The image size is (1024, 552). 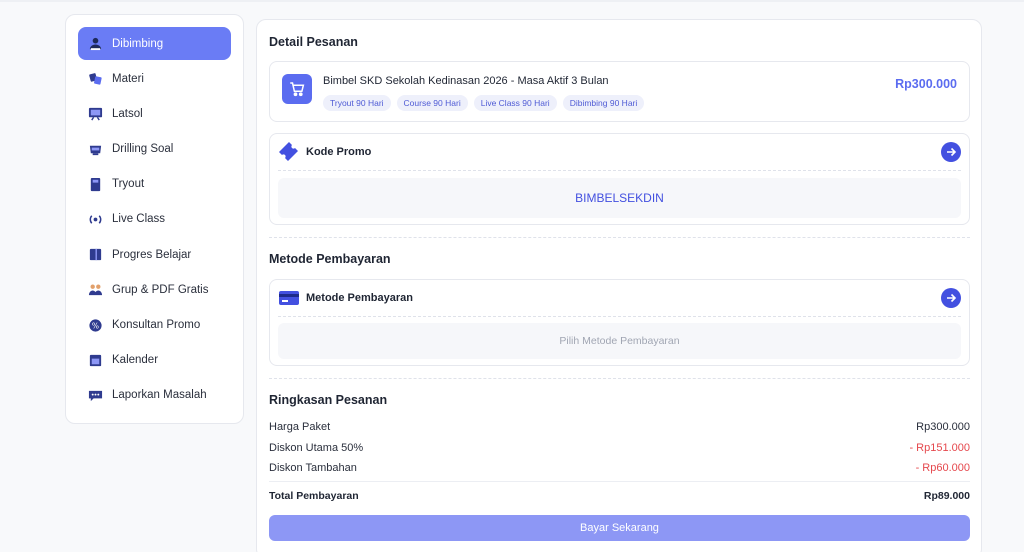 I want to click on chat-report-icon, so click(x=95, y=395).